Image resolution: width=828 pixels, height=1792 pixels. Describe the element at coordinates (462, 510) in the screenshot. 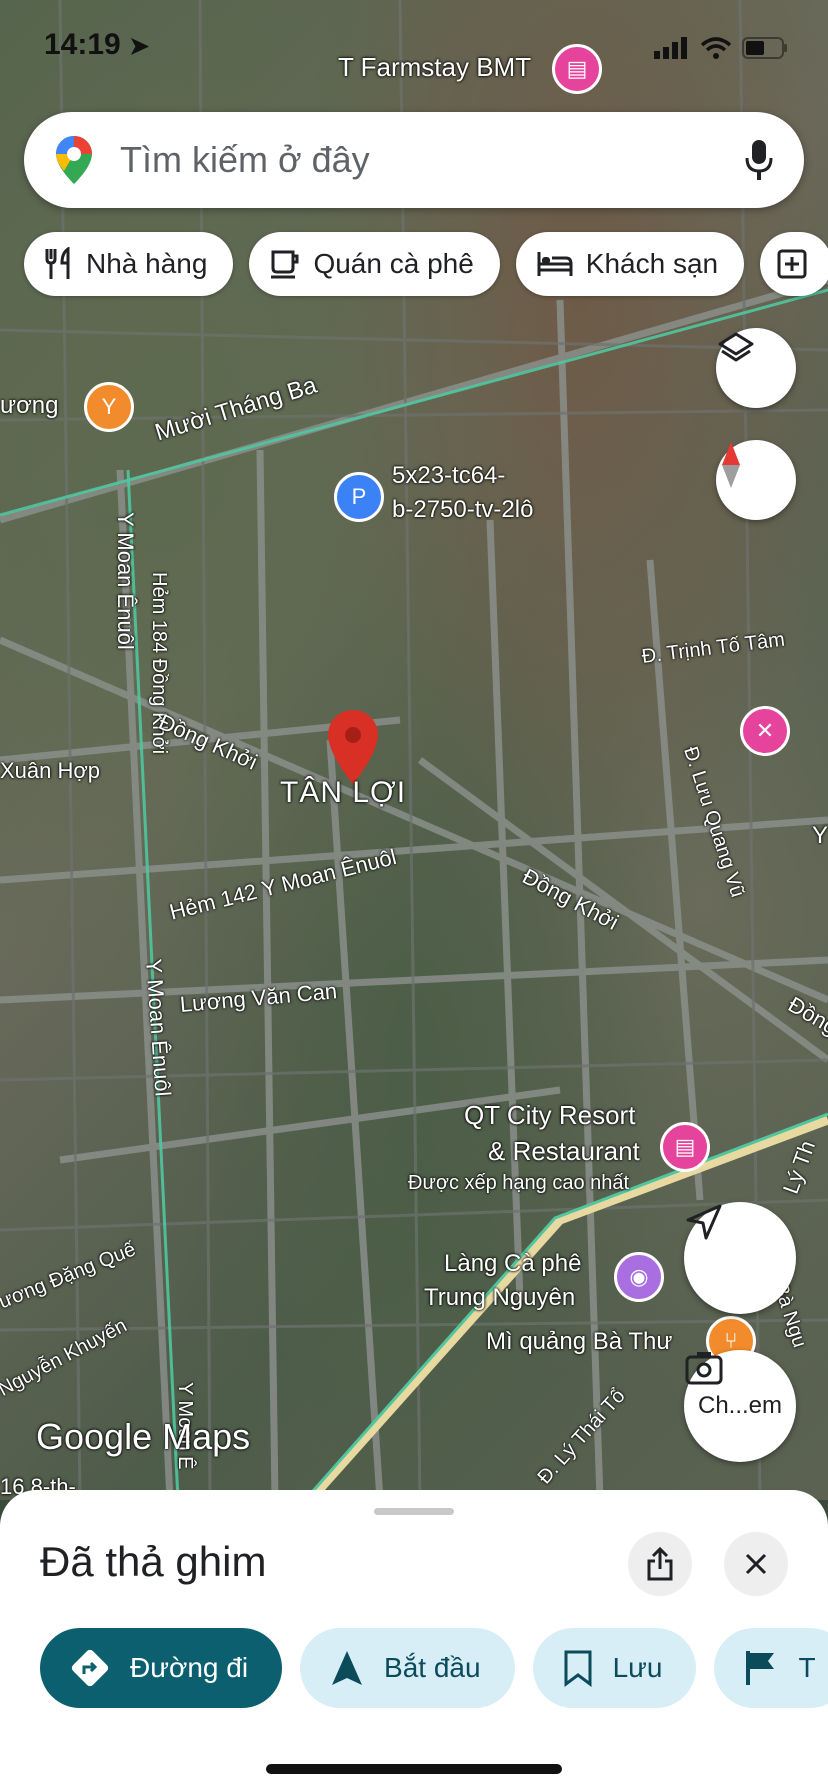

I see `map-label-parking-line2: b-2750-tv-2lô` at that location.